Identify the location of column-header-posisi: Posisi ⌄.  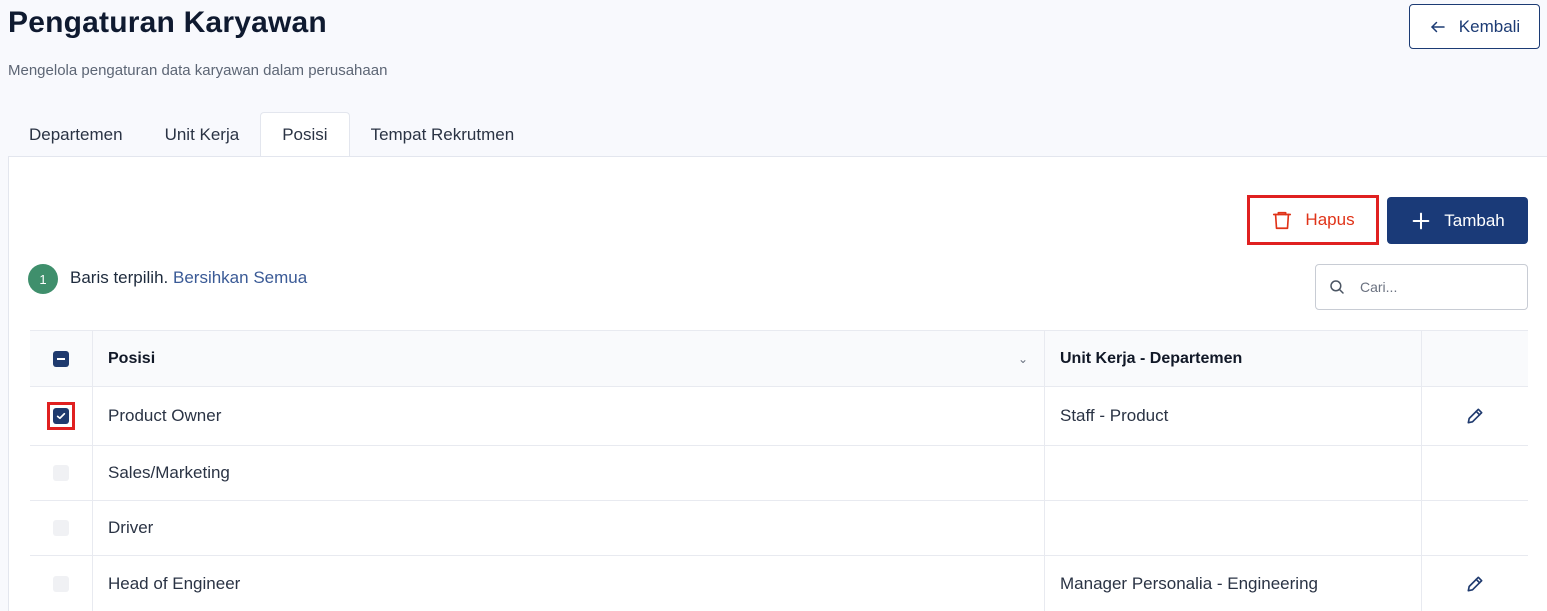
(569, 358).